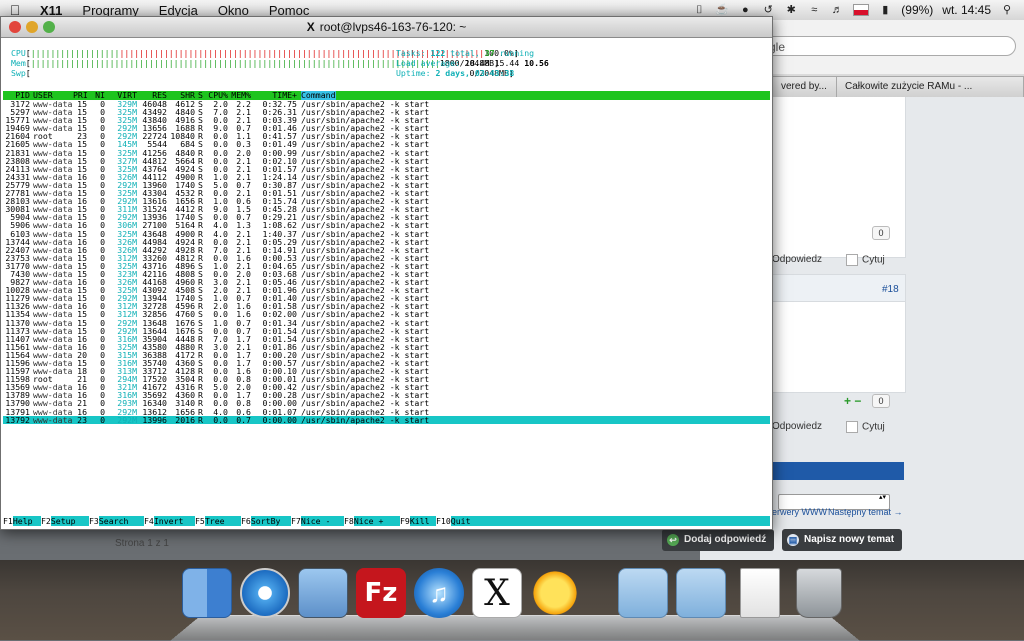 The height and width of the screenshot is (641, 1024). Describe the element at coordinates (393, 27) in the screenshot. I see `terminal-title-text: root@lvps46-163-76-120: ~` at that location.